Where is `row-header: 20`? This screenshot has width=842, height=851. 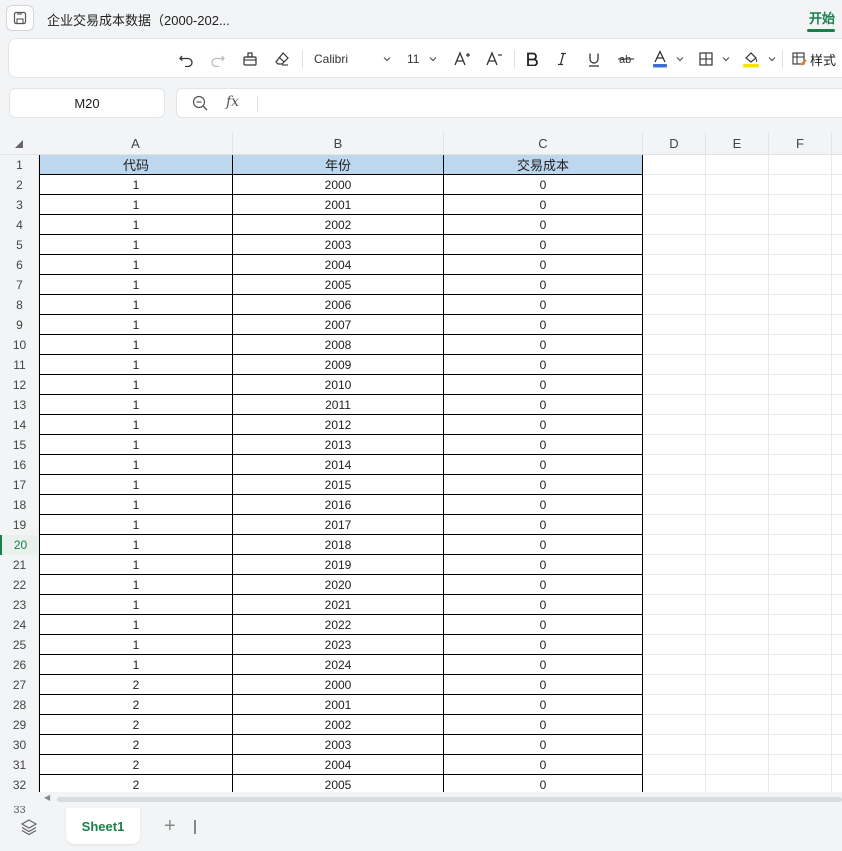
row-header: 20 is located at coordinates (19, 545).